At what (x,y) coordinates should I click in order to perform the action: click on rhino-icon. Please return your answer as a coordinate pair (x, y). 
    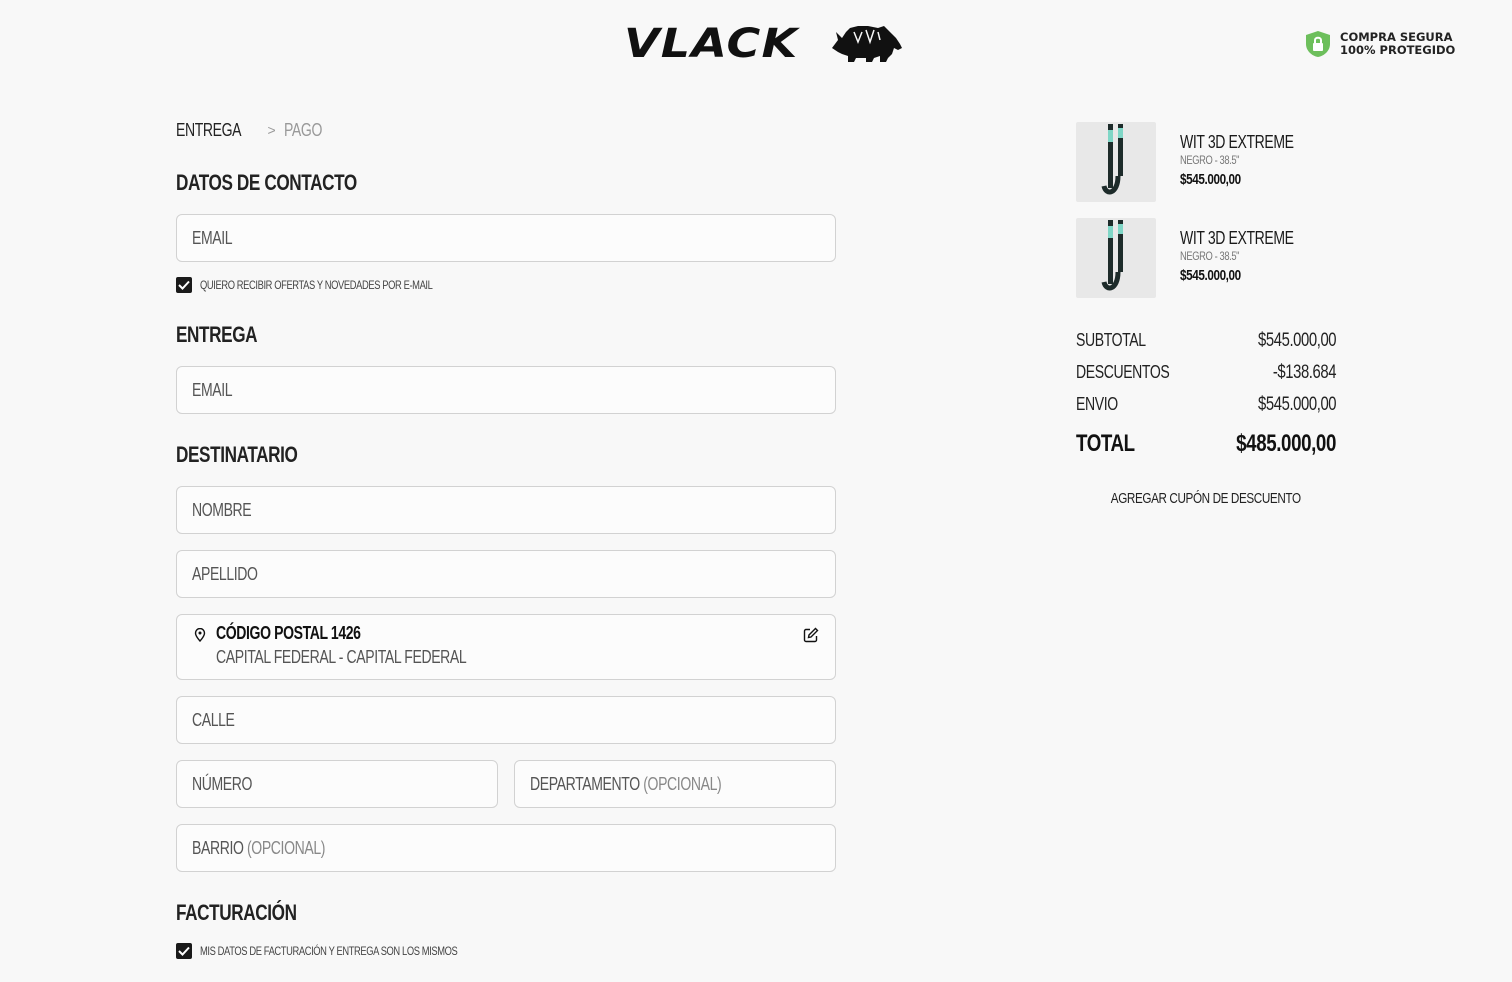
    Looking at the image, I should click on (867, 44).